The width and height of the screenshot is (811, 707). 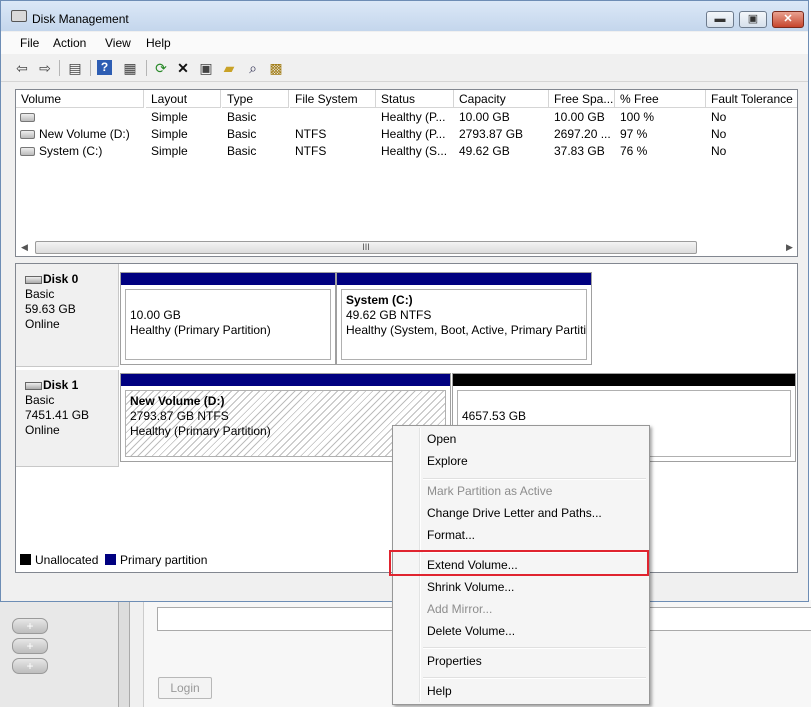 I want to click on scroll-right-icon: ▶, so click(x=789, y=247).